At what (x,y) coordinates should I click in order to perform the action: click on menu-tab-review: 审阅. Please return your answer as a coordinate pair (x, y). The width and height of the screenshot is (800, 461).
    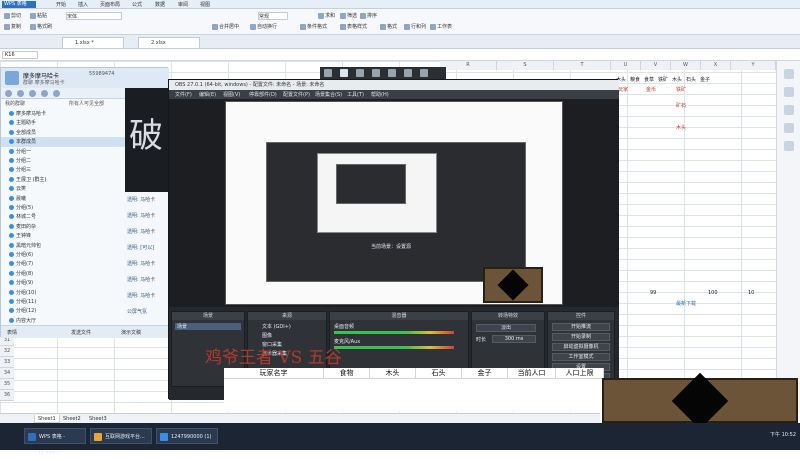
    Looking at the image, I should click on (183, 4).